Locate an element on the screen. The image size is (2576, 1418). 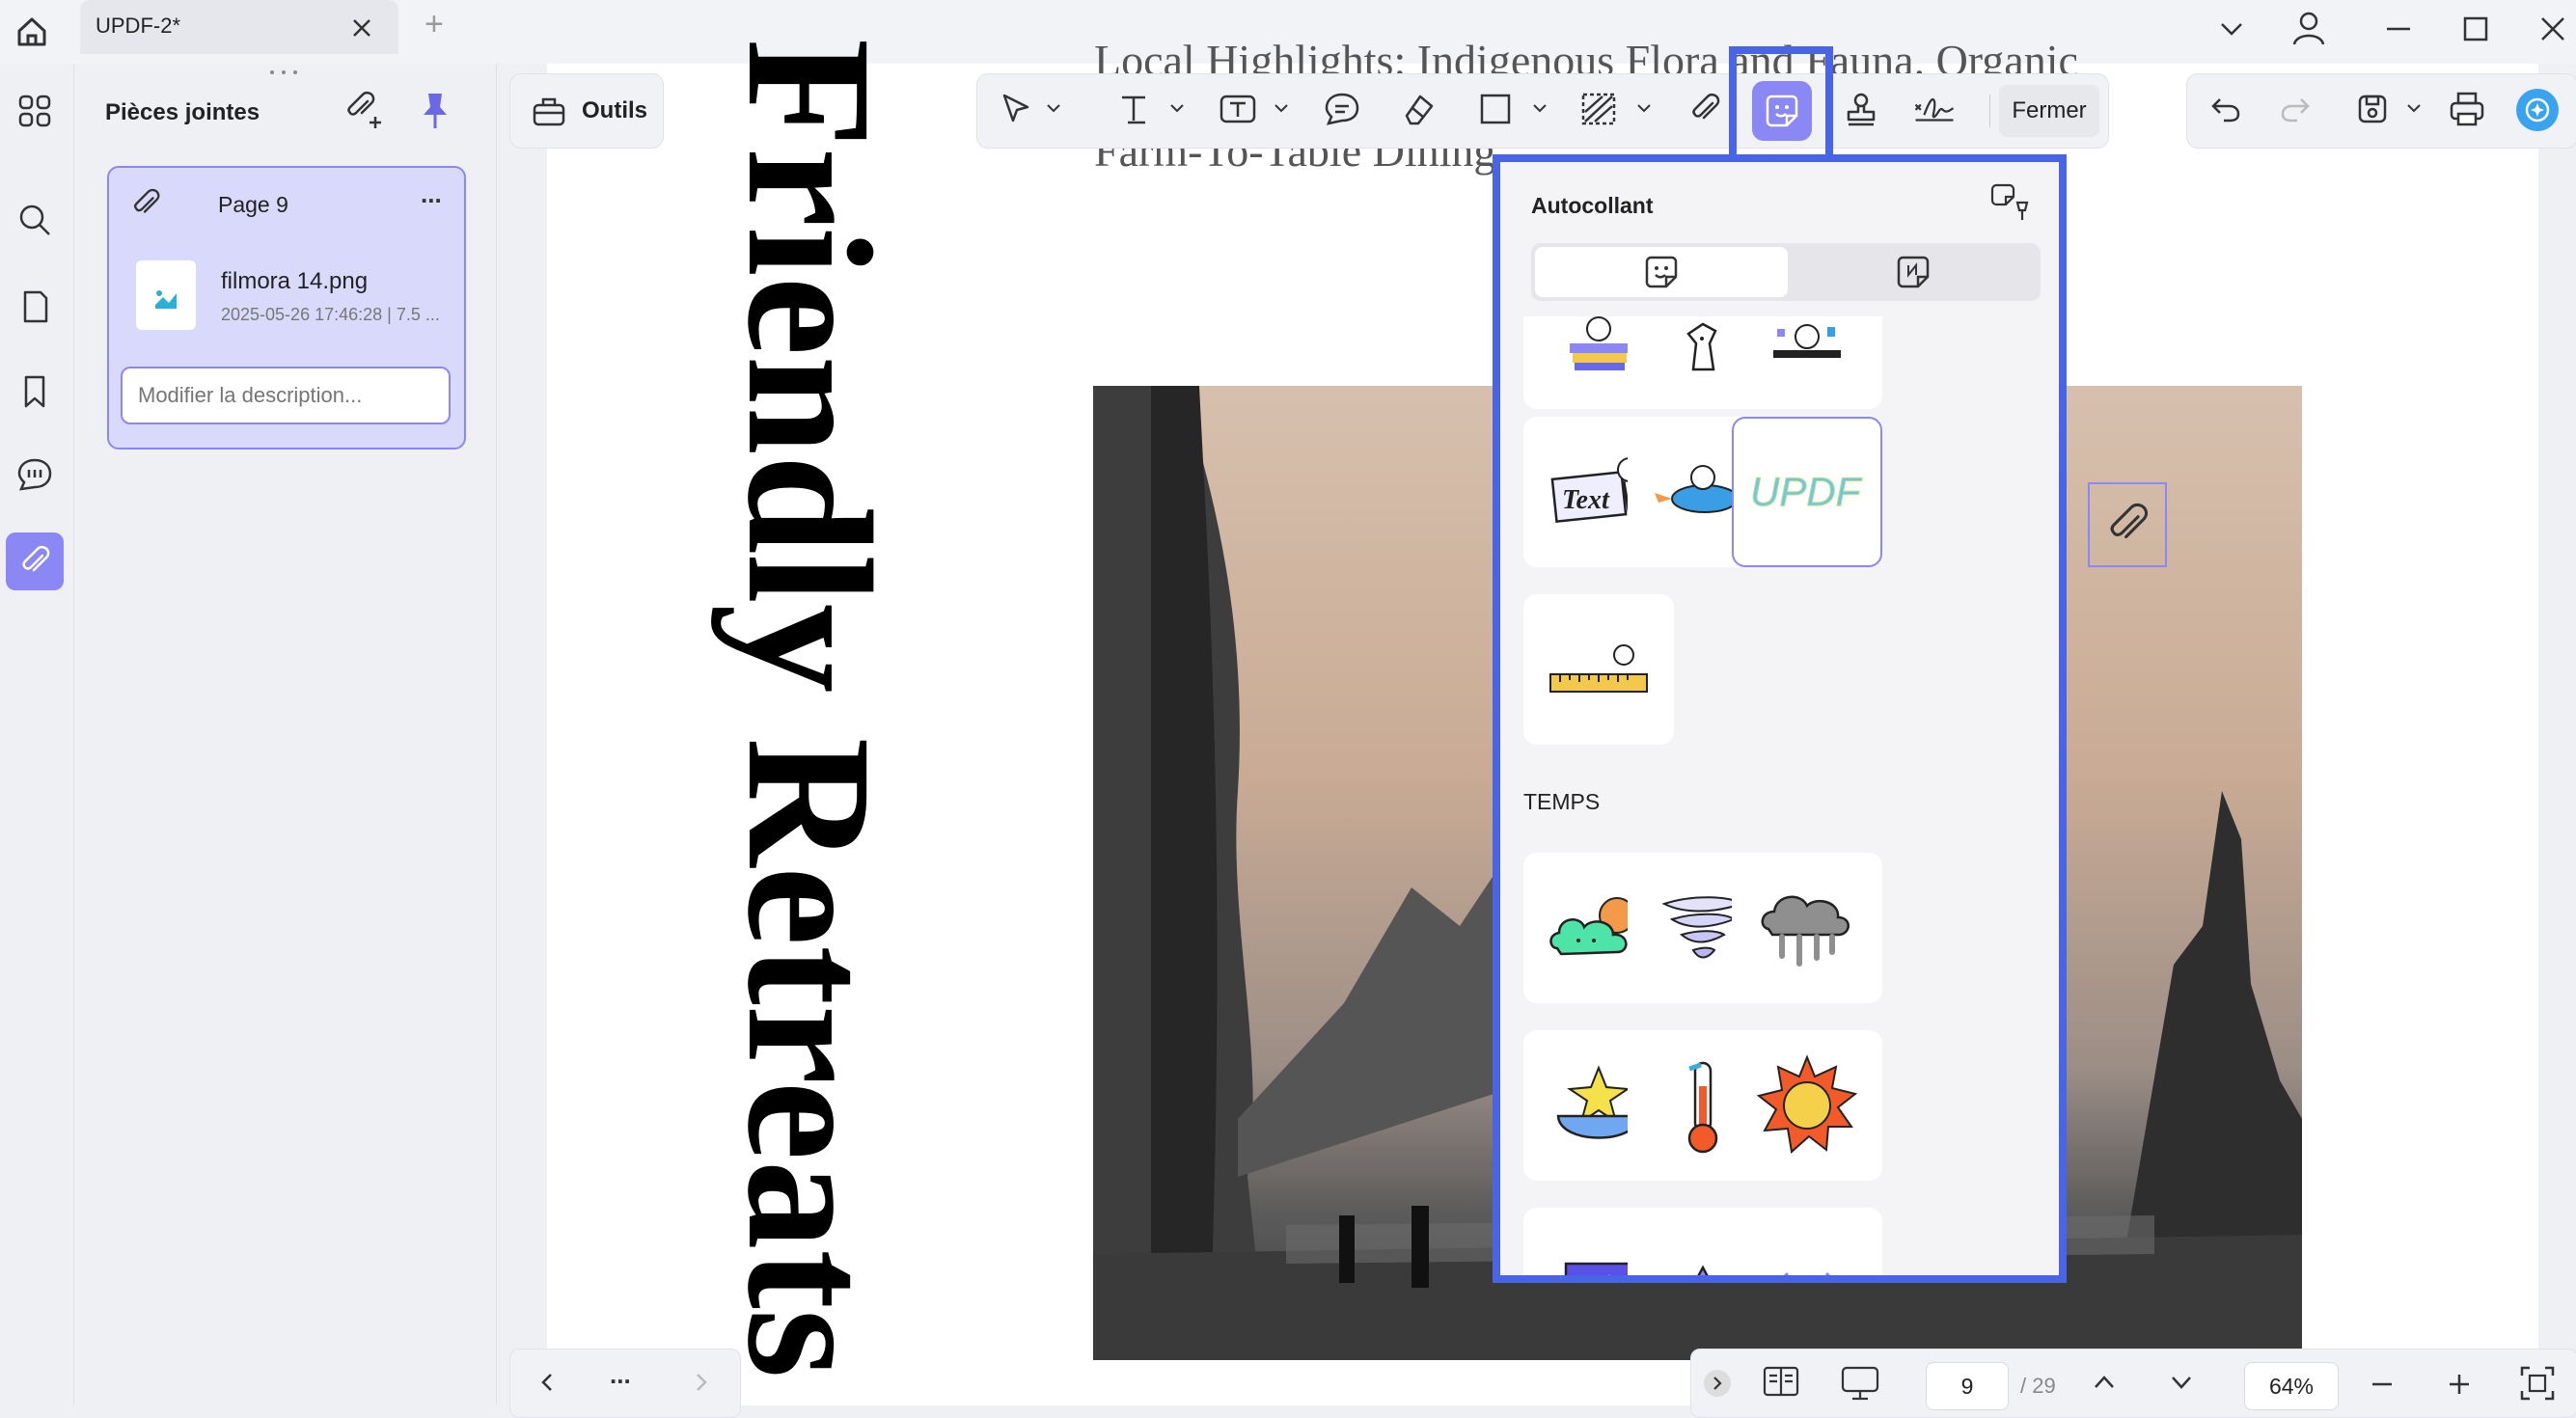
updf-sticker-label: UPDF is located at coordinates (1807, 491).